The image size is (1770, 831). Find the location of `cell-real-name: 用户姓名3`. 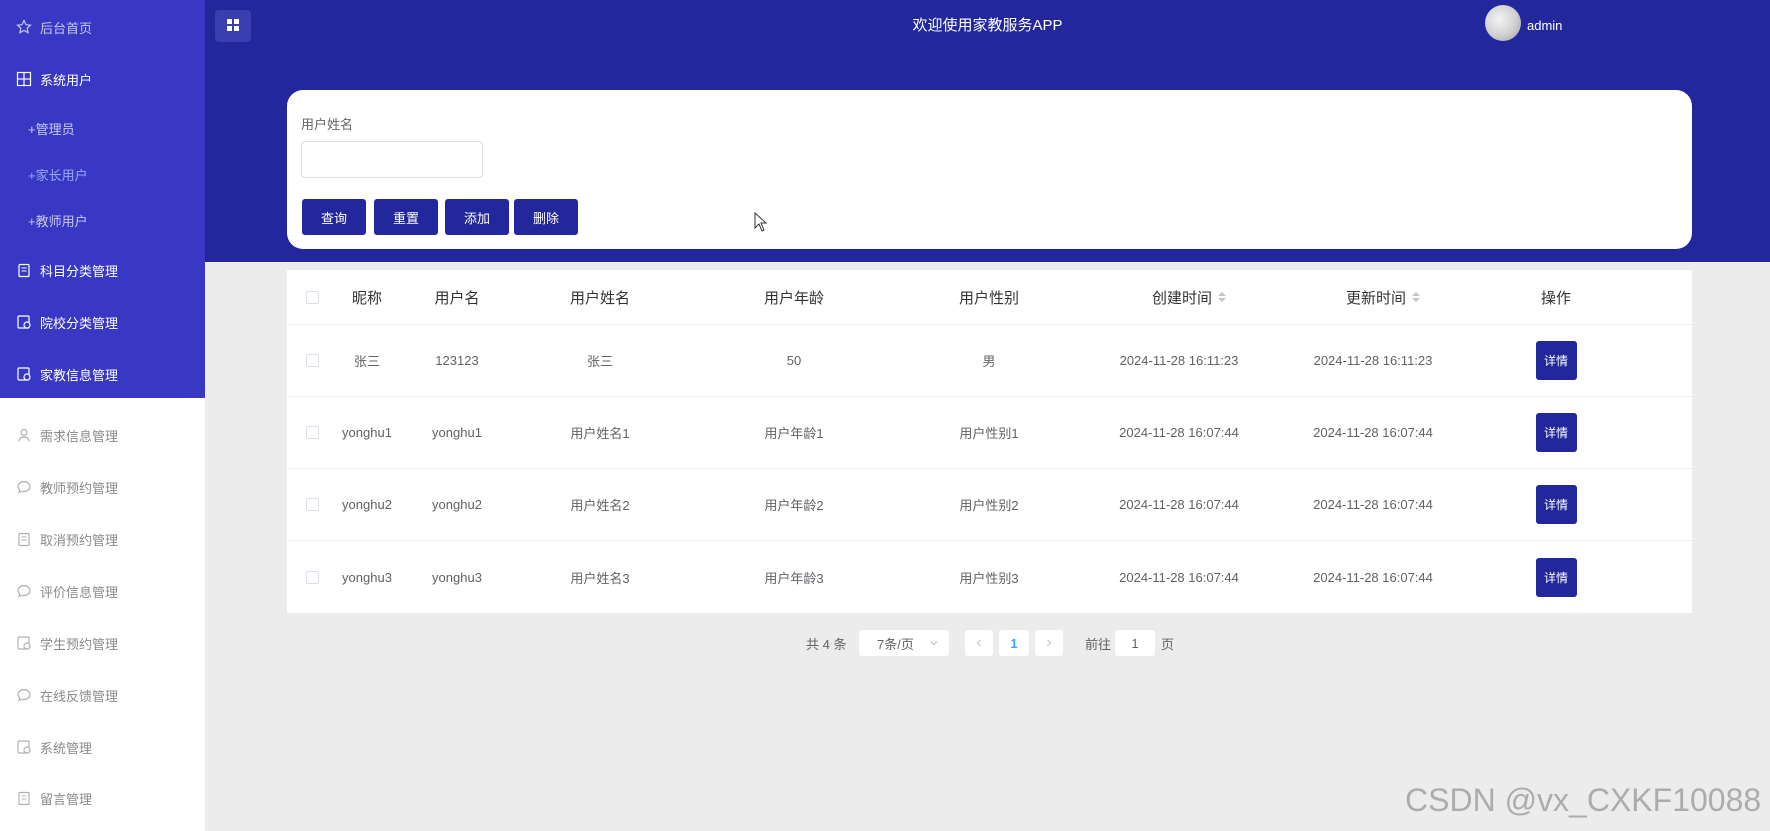

cell-real-name: 用户姓名3 is located at coordinates (600, 578).